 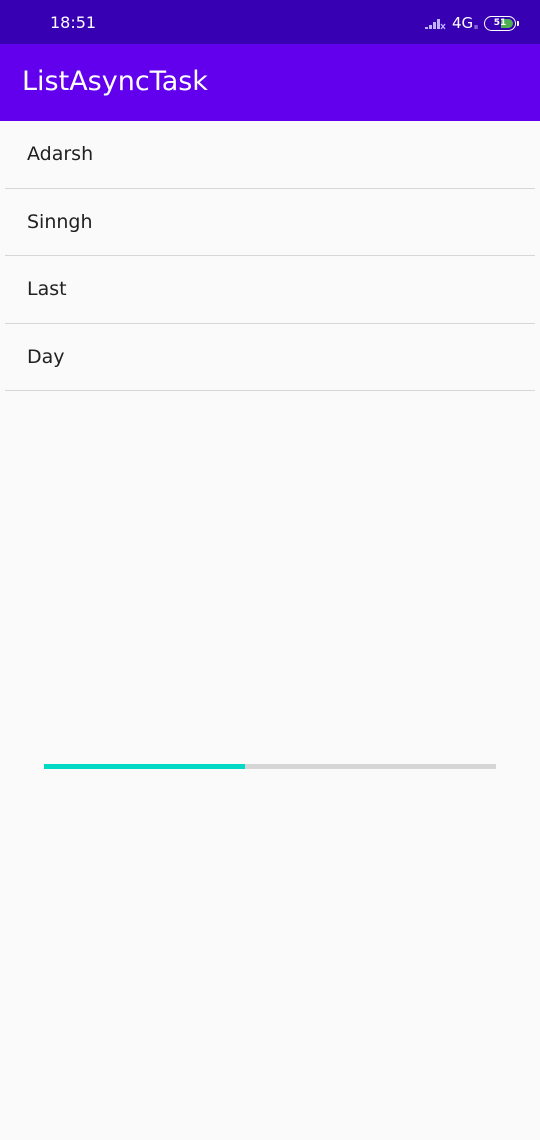 I want to click on list-item-label: Last, so click(x=47, y=289).